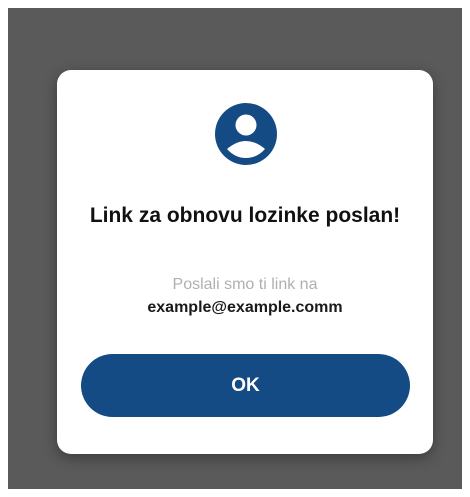 The width and height of the screenshot is (470, 497). What do you see at coordinates (245, 385) in the screenshot?
I see `ok-button: OK` at bounding box center [245, 385].